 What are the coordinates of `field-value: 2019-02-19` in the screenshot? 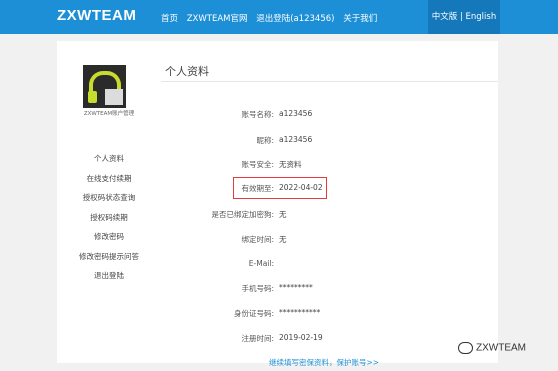 It's located at (301, 337).